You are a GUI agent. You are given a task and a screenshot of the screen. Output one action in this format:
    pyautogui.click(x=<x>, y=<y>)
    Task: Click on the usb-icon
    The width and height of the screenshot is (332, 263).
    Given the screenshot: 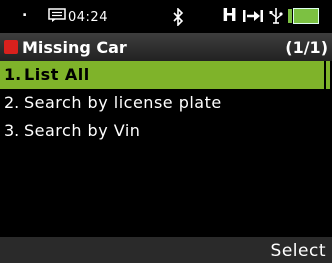 What is the action you would take?
    pyautogui.click(x=276, y=16)
    